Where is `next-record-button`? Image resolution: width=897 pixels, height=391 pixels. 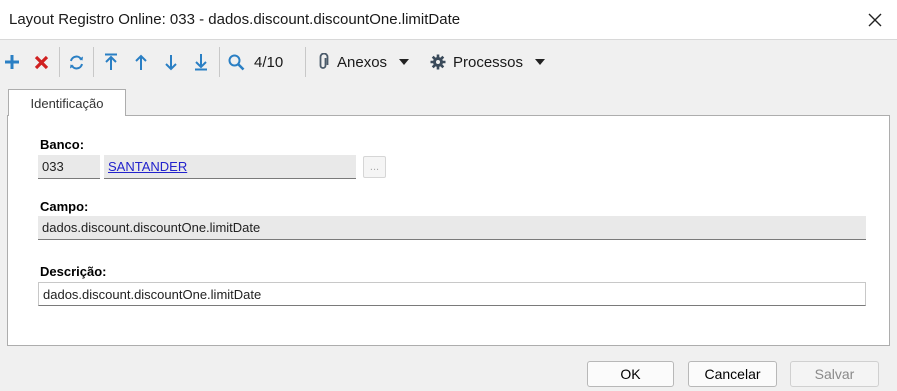 next-record-button is located at coordinates (171, 62).